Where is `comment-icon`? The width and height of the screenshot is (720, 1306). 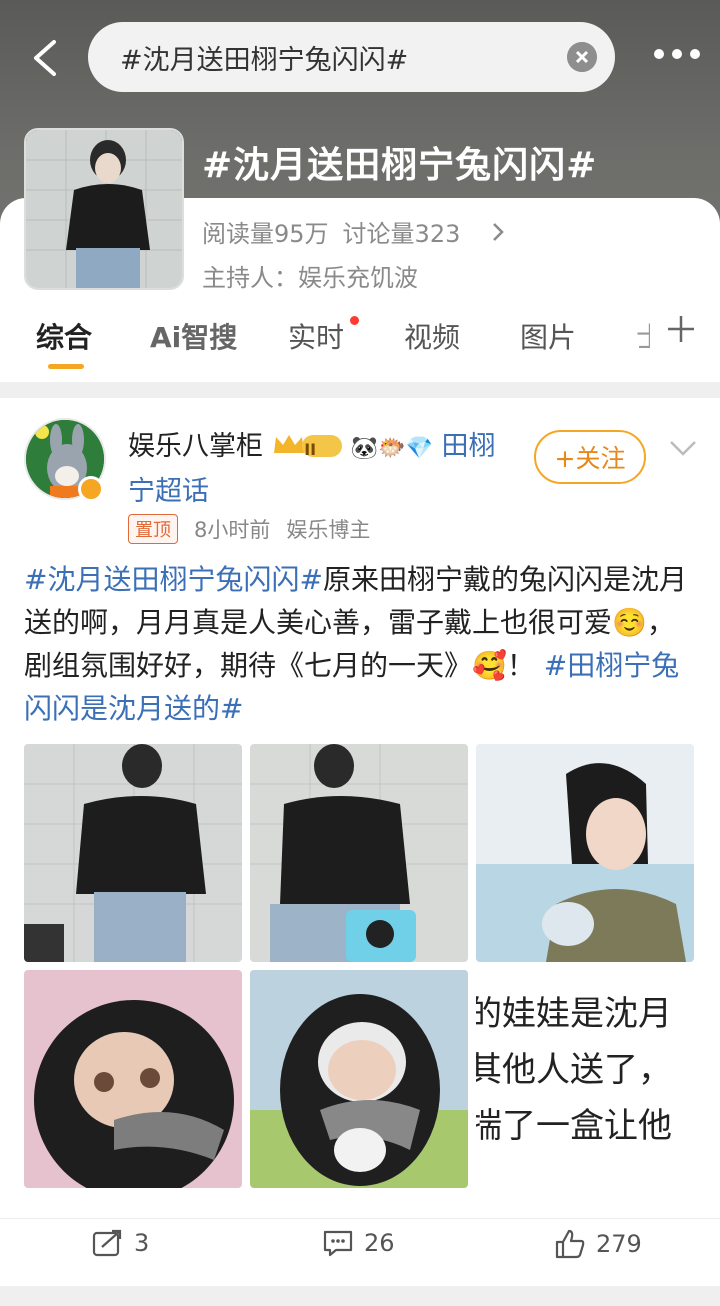
comment-icon is located at coordinates (338, 1243).